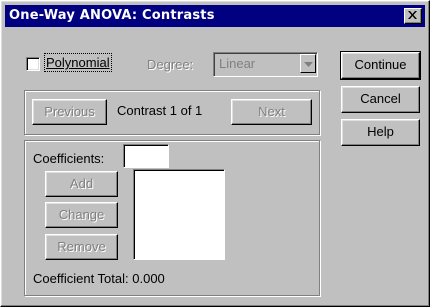  What do you see at coordinates (69, 112) in the screenshot?
I see `previous-button: Previous` at bounding box center [69, 112].